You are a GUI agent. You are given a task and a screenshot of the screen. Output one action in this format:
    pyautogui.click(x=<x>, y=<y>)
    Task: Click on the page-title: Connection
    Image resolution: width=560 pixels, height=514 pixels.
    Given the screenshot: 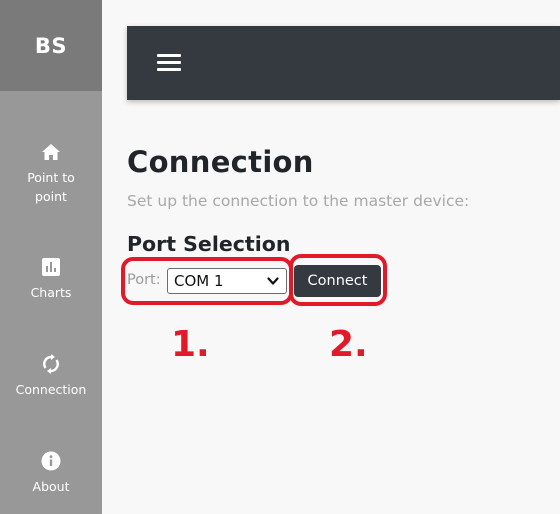 What is the action you would take?
    pyautogui.click(x=220, y=162)
    